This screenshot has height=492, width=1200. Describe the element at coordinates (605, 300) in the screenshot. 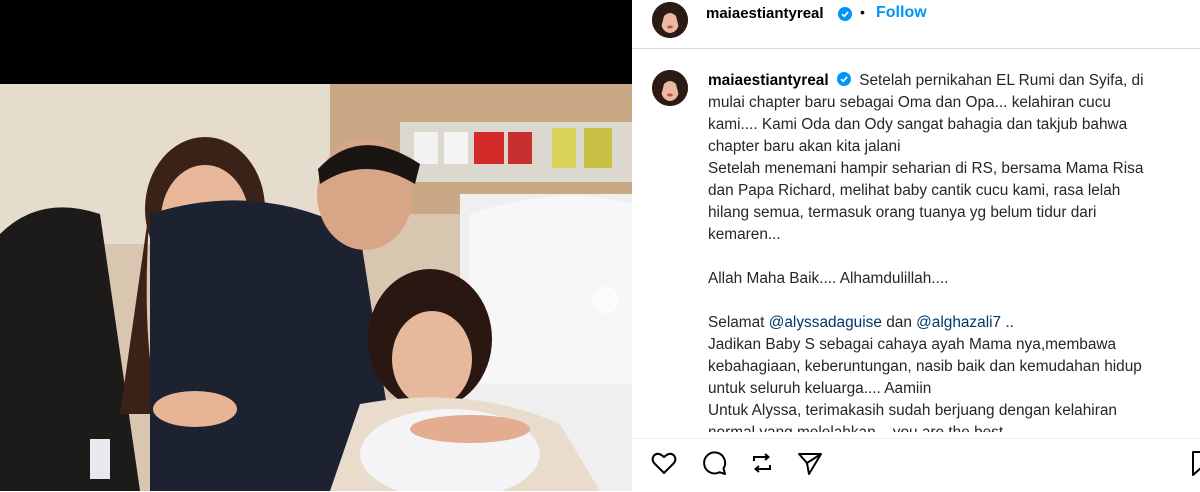

I see `carousel-indicator-icon` at that location.